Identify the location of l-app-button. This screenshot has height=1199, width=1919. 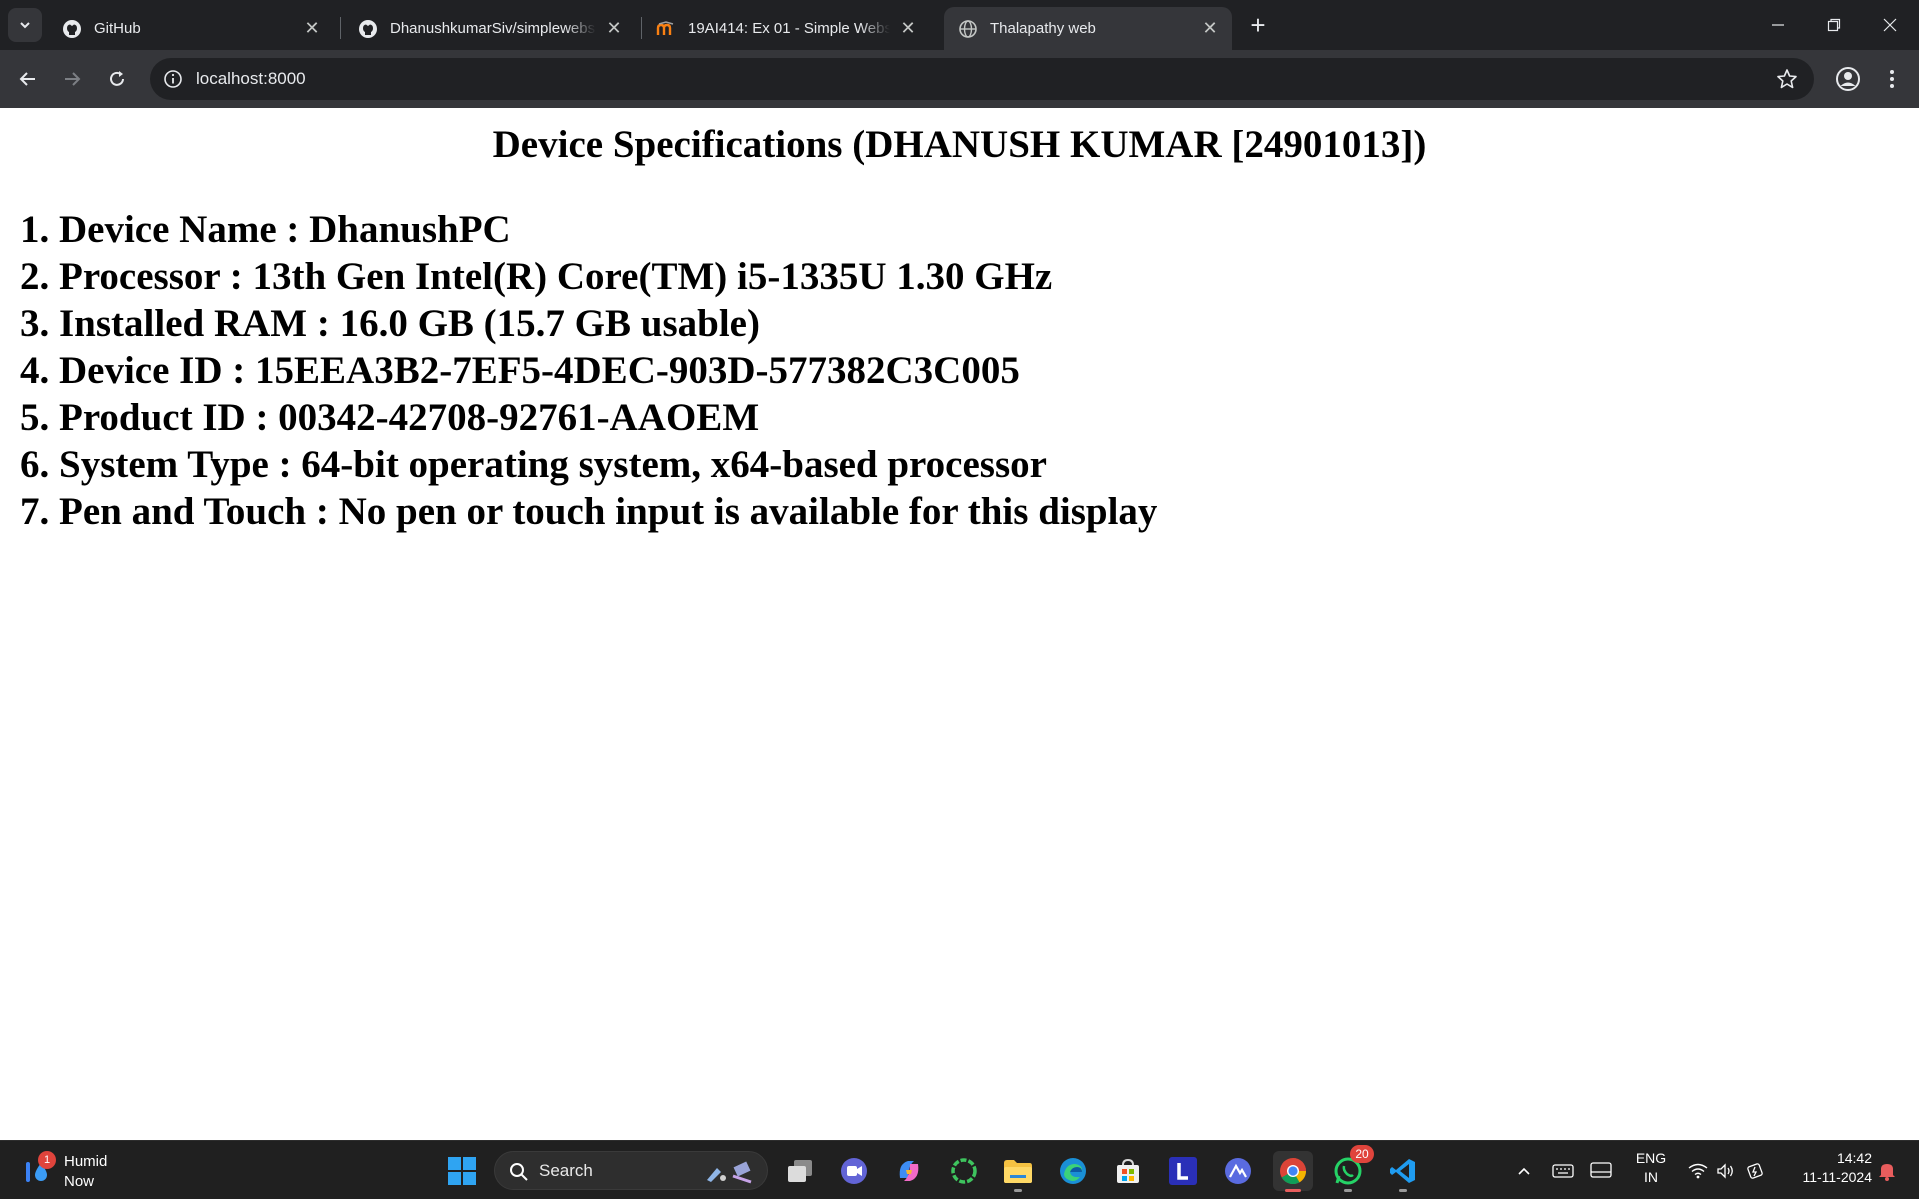
(1183, 1171).